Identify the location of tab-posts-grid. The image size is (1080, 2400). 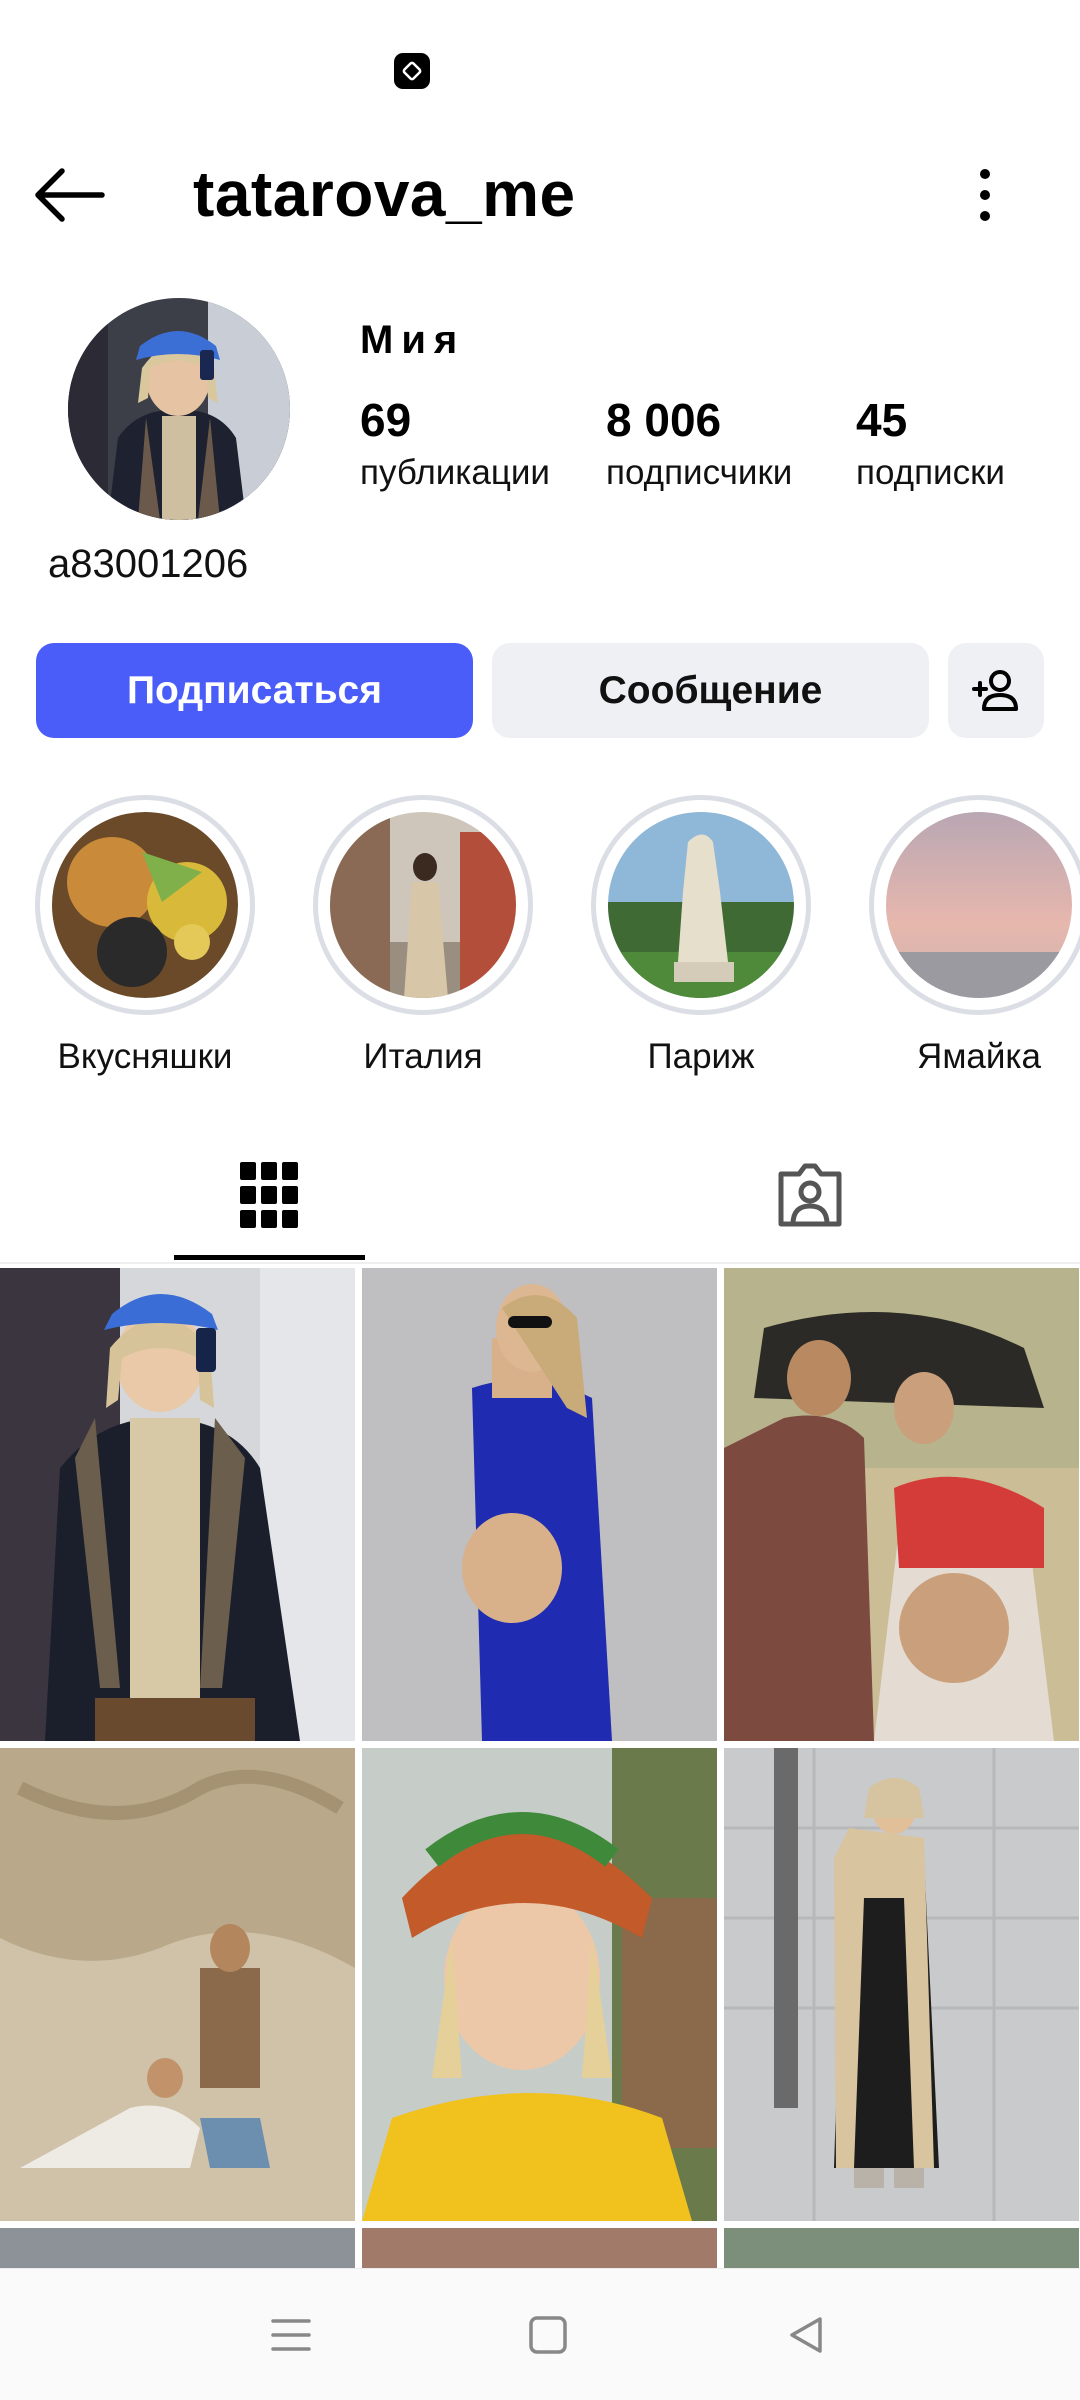
(269, 1195).